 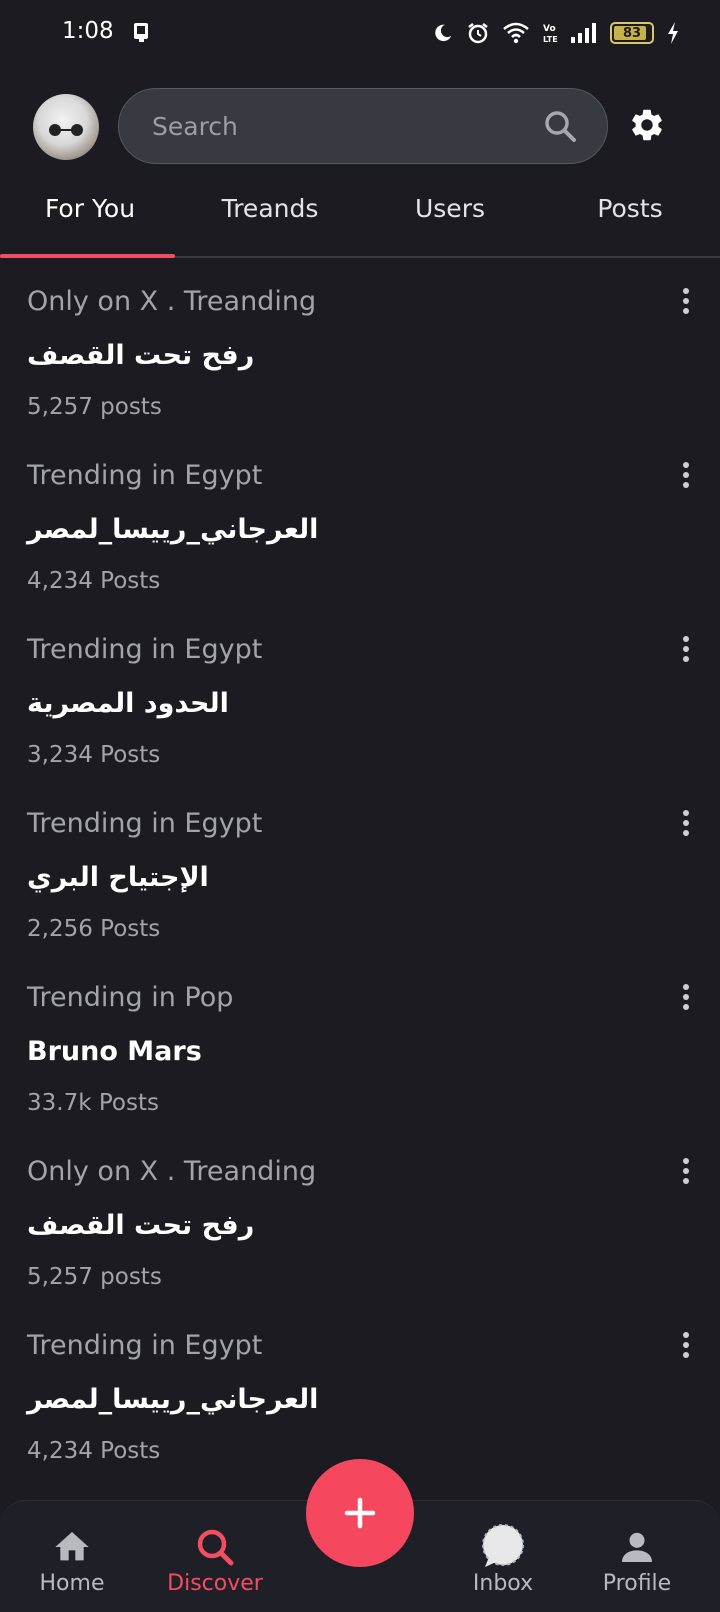 I want to click on status-bar: 1:08 Vo LTE 83, so click(x=360, y=33).